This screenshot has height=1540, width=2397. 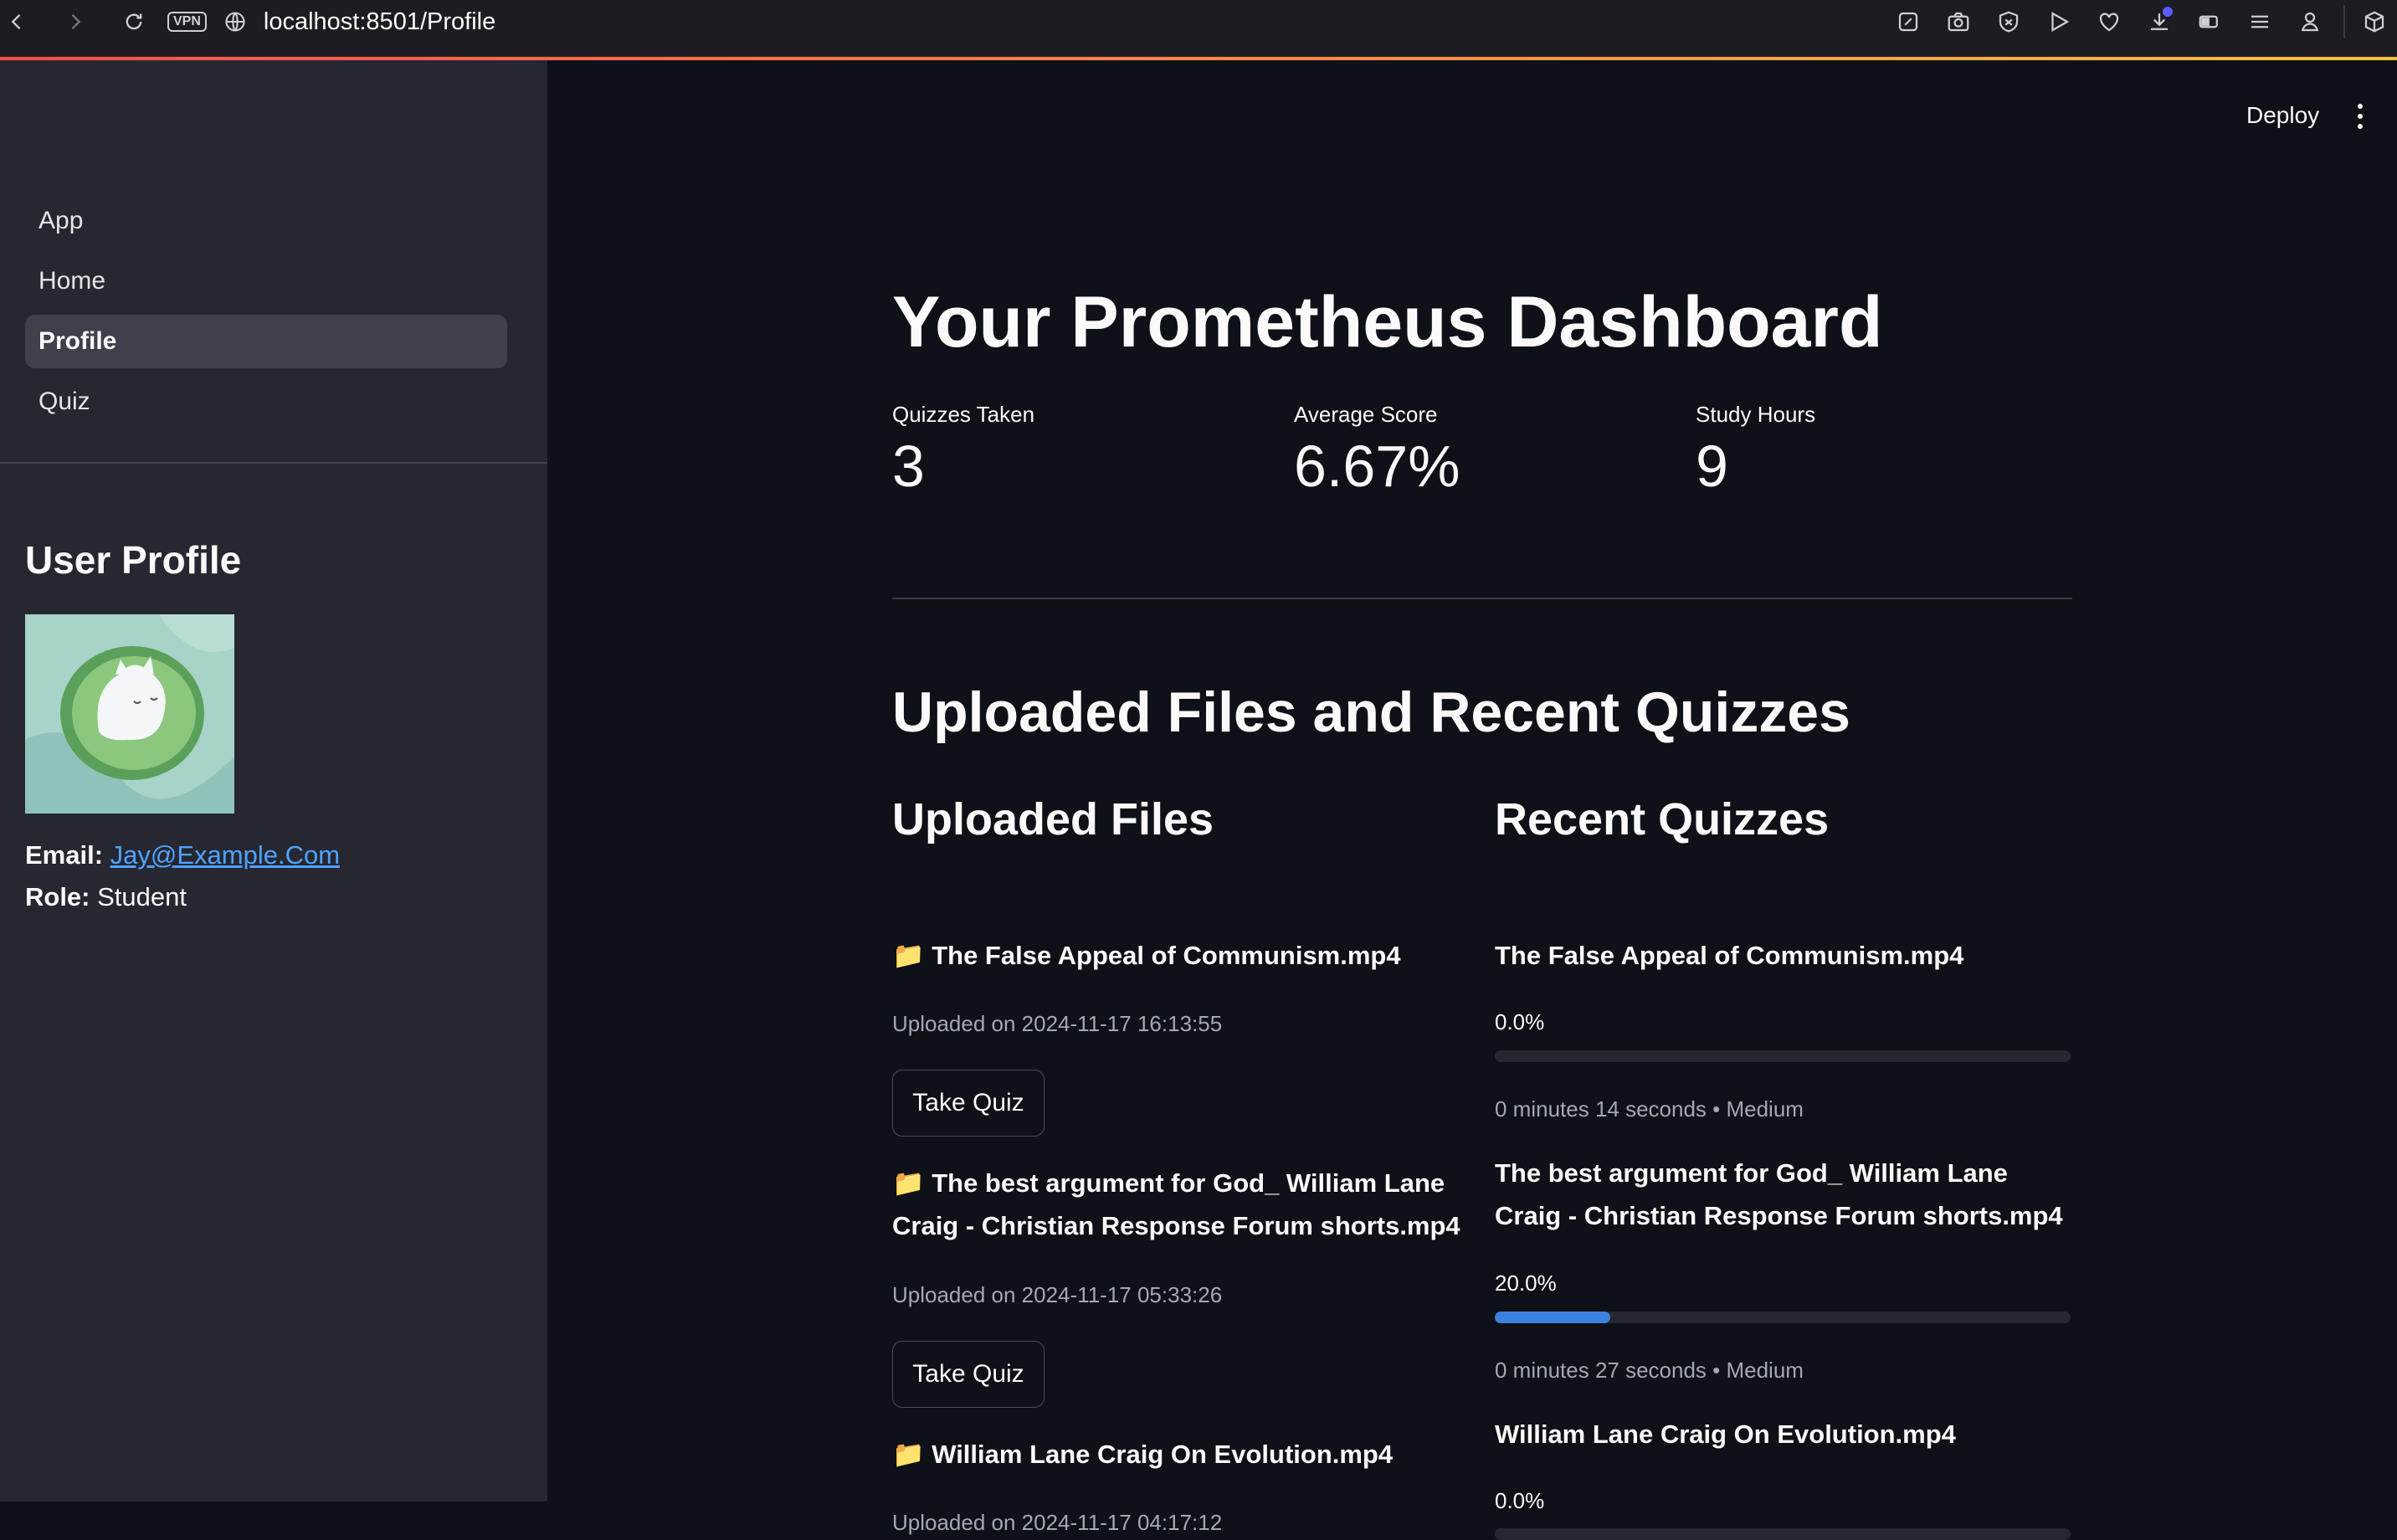 What do you see at coordinates (129, 714) in the screenshot?
I see `avatar` at bounding box center [129, 714].